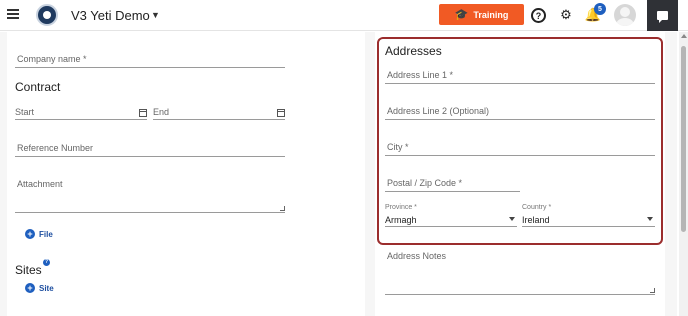 The width and height of the screenshot is (688, 316). Describe the element at coordinates (398, 147) in the screenshot. I see `city-label: City *` at that location.